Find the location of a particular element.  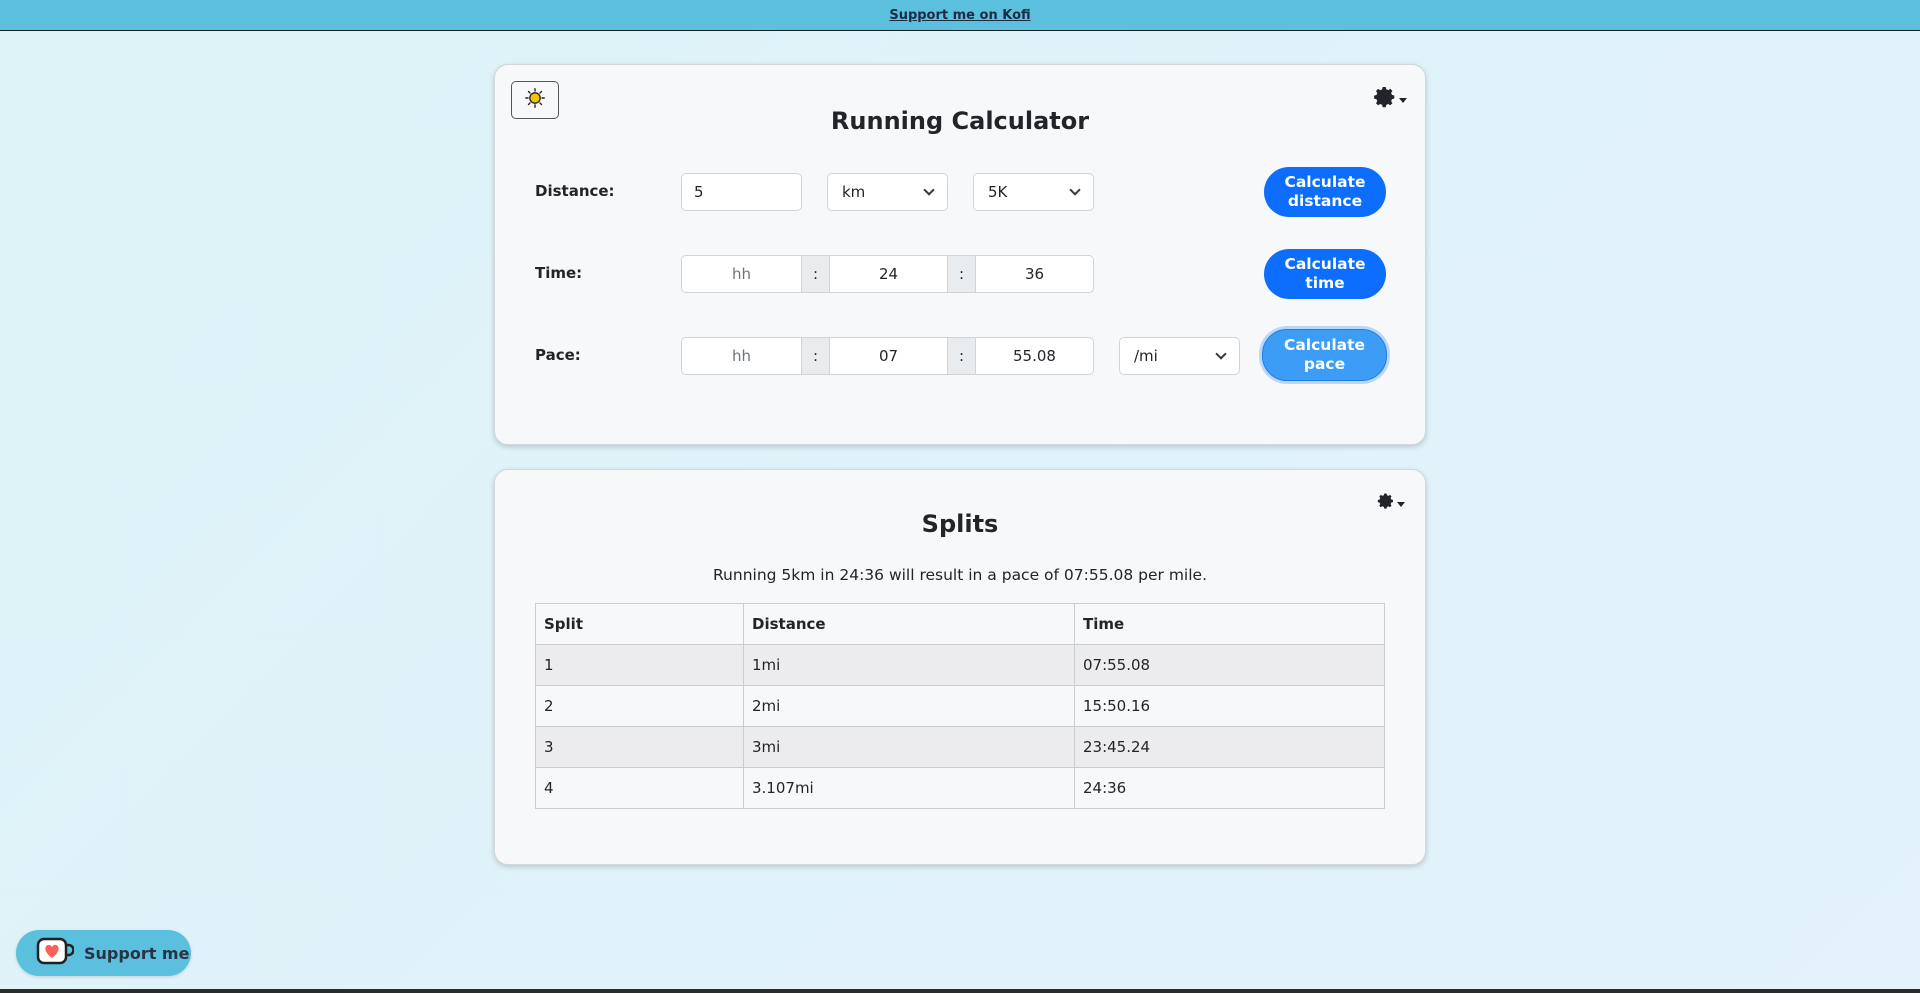

distance-label: Distance: is located at coordinates (575, 191).